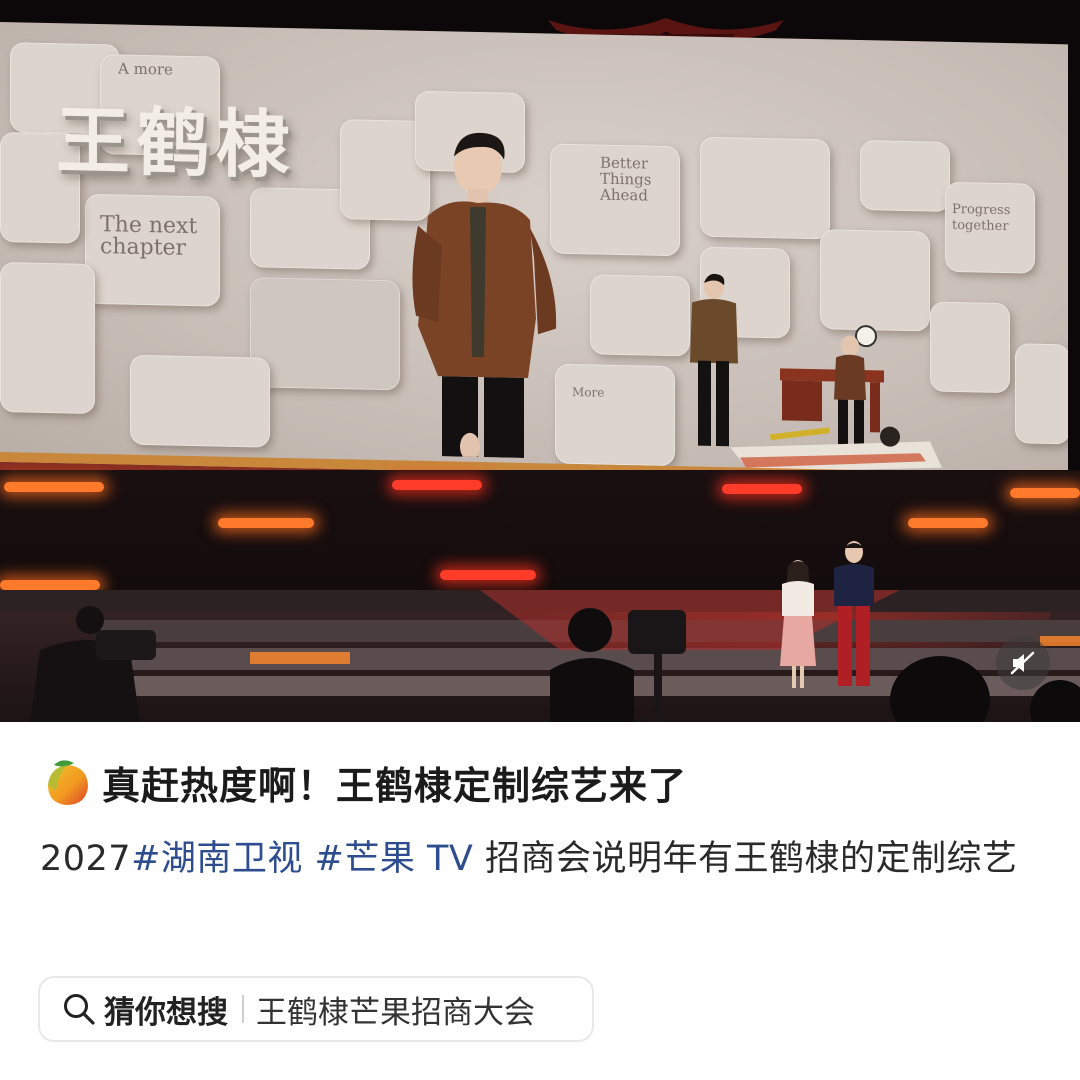 This screenshot has height=1080, width=1080. What do you see at coordinates (395, 1009) in the screenshot?
I see `search-suggestion: 王鹤棣芒果招商大会` at bounding box center [395, 1009].